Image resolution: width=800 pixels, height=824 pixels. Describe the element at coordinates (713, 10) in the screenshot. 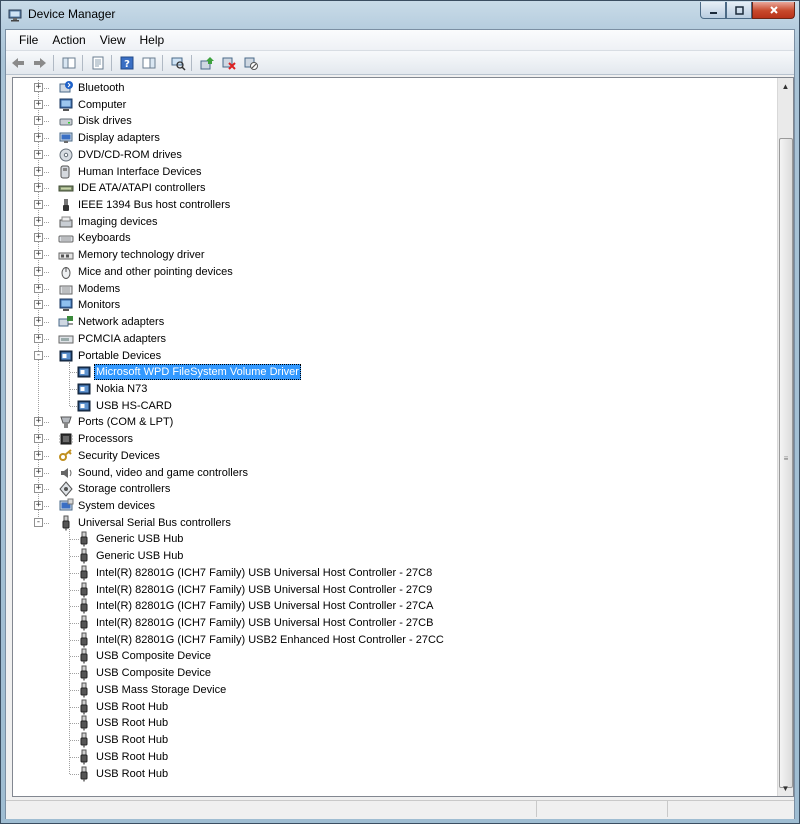

I see `minimize-button` at that location.